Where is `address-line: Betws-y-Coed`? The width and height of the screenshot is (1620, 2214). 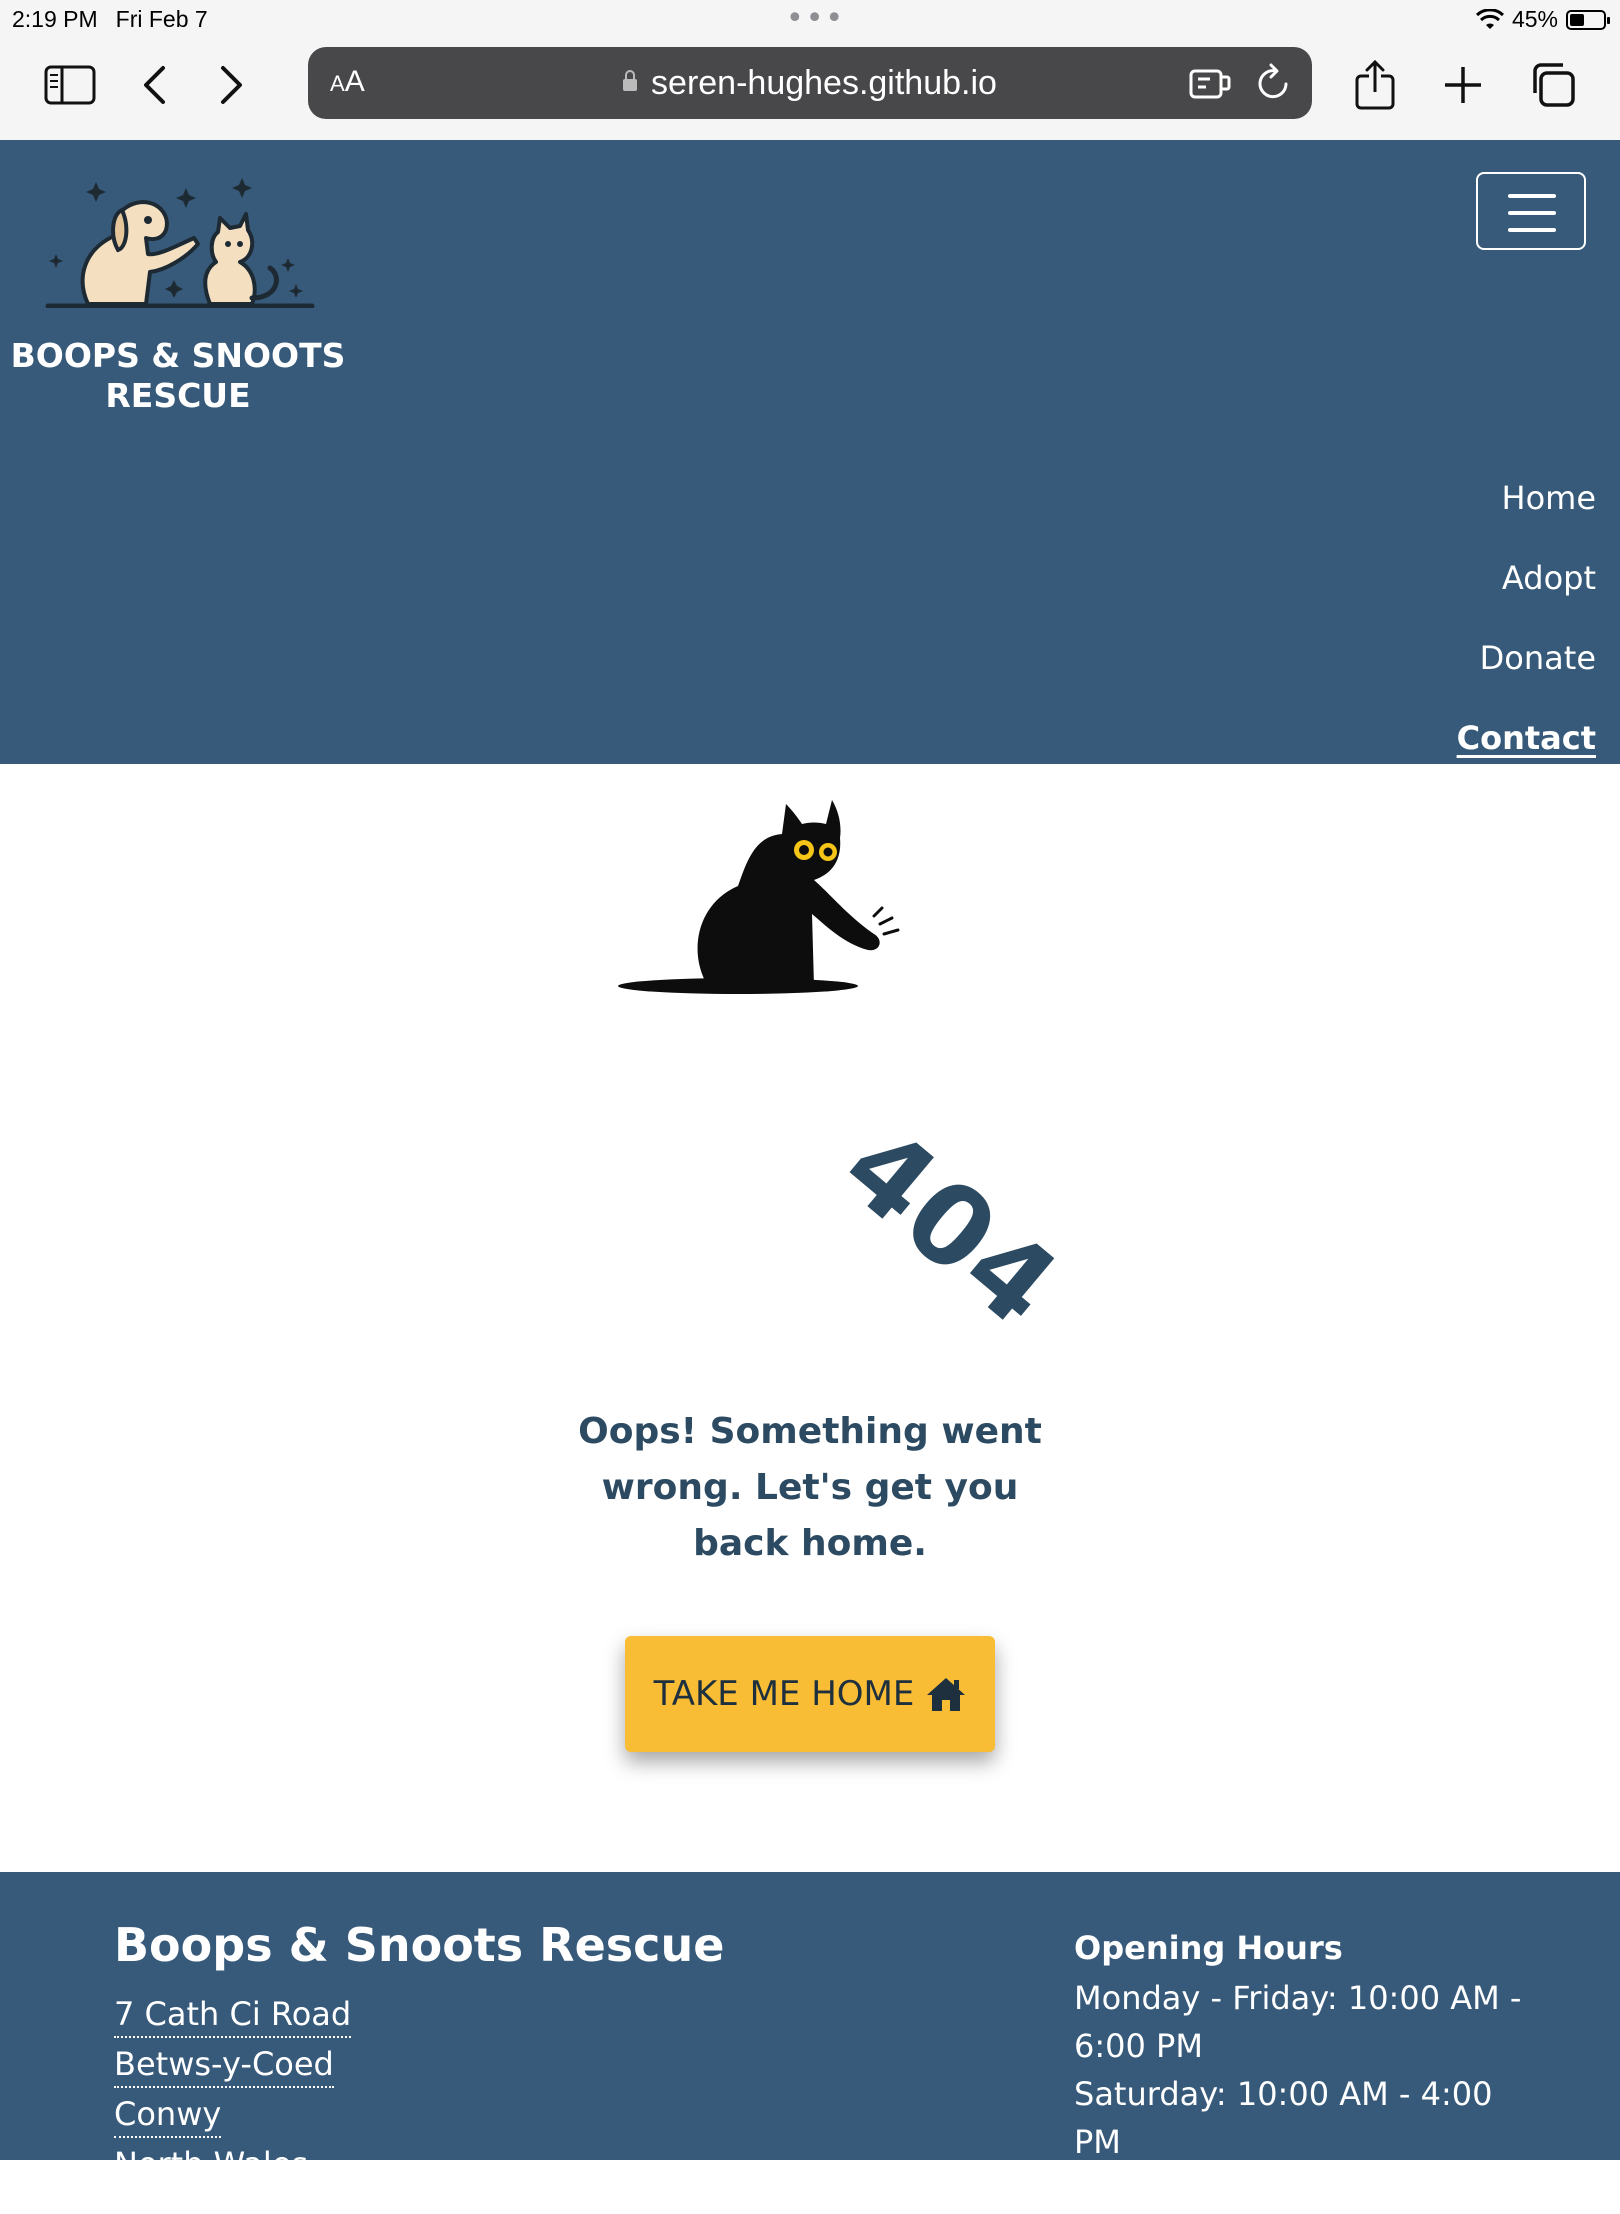
address-line: Betws-y-Coed is located at coordinates (224, 2065).